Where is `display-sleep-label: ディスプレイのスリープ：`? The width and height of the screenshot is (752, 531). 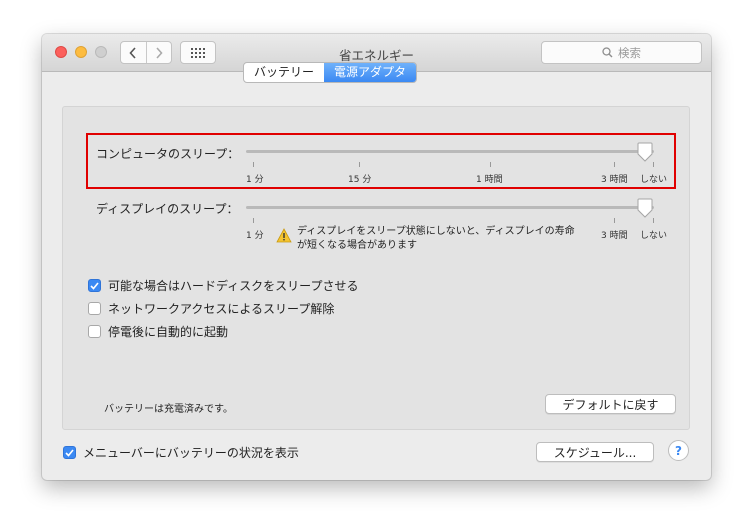
display-sleep-label: ディスプレイのスリープ： is located at coordinates (167, 209).